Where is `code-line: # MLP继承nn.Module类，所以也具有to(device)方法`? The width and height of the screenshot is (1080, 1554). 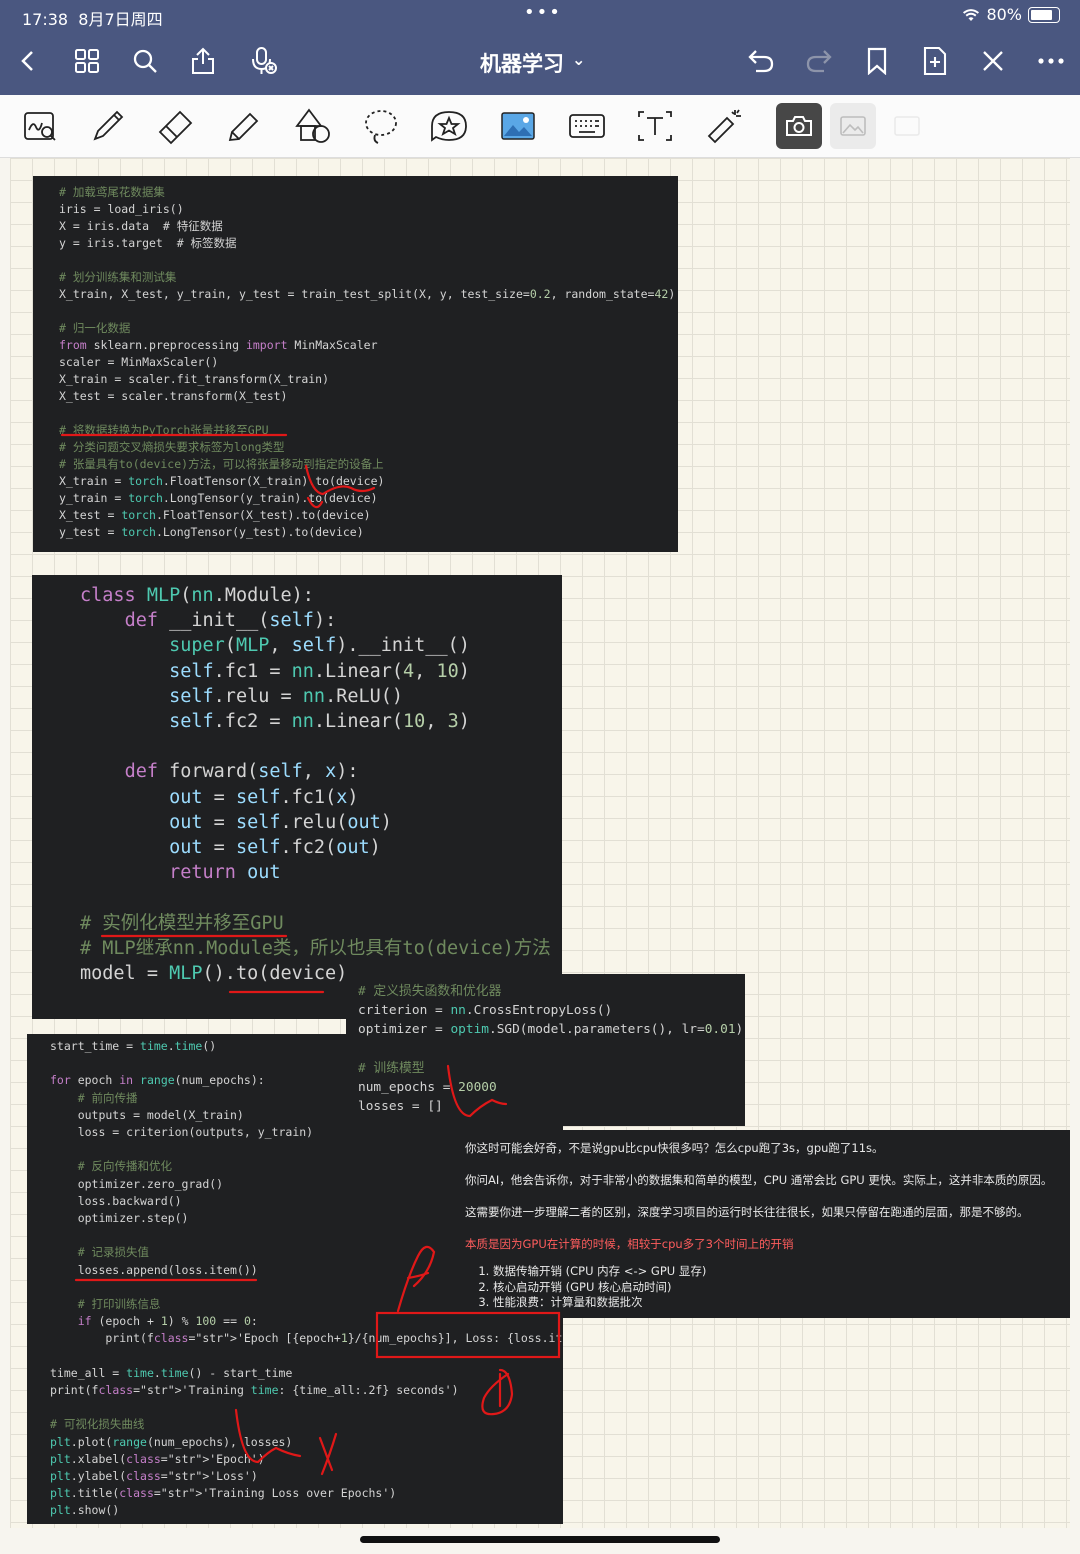
code-line: # MLP继承nn.Module类，所以也具有to(device)方法 is located at coordinates (315, 948).